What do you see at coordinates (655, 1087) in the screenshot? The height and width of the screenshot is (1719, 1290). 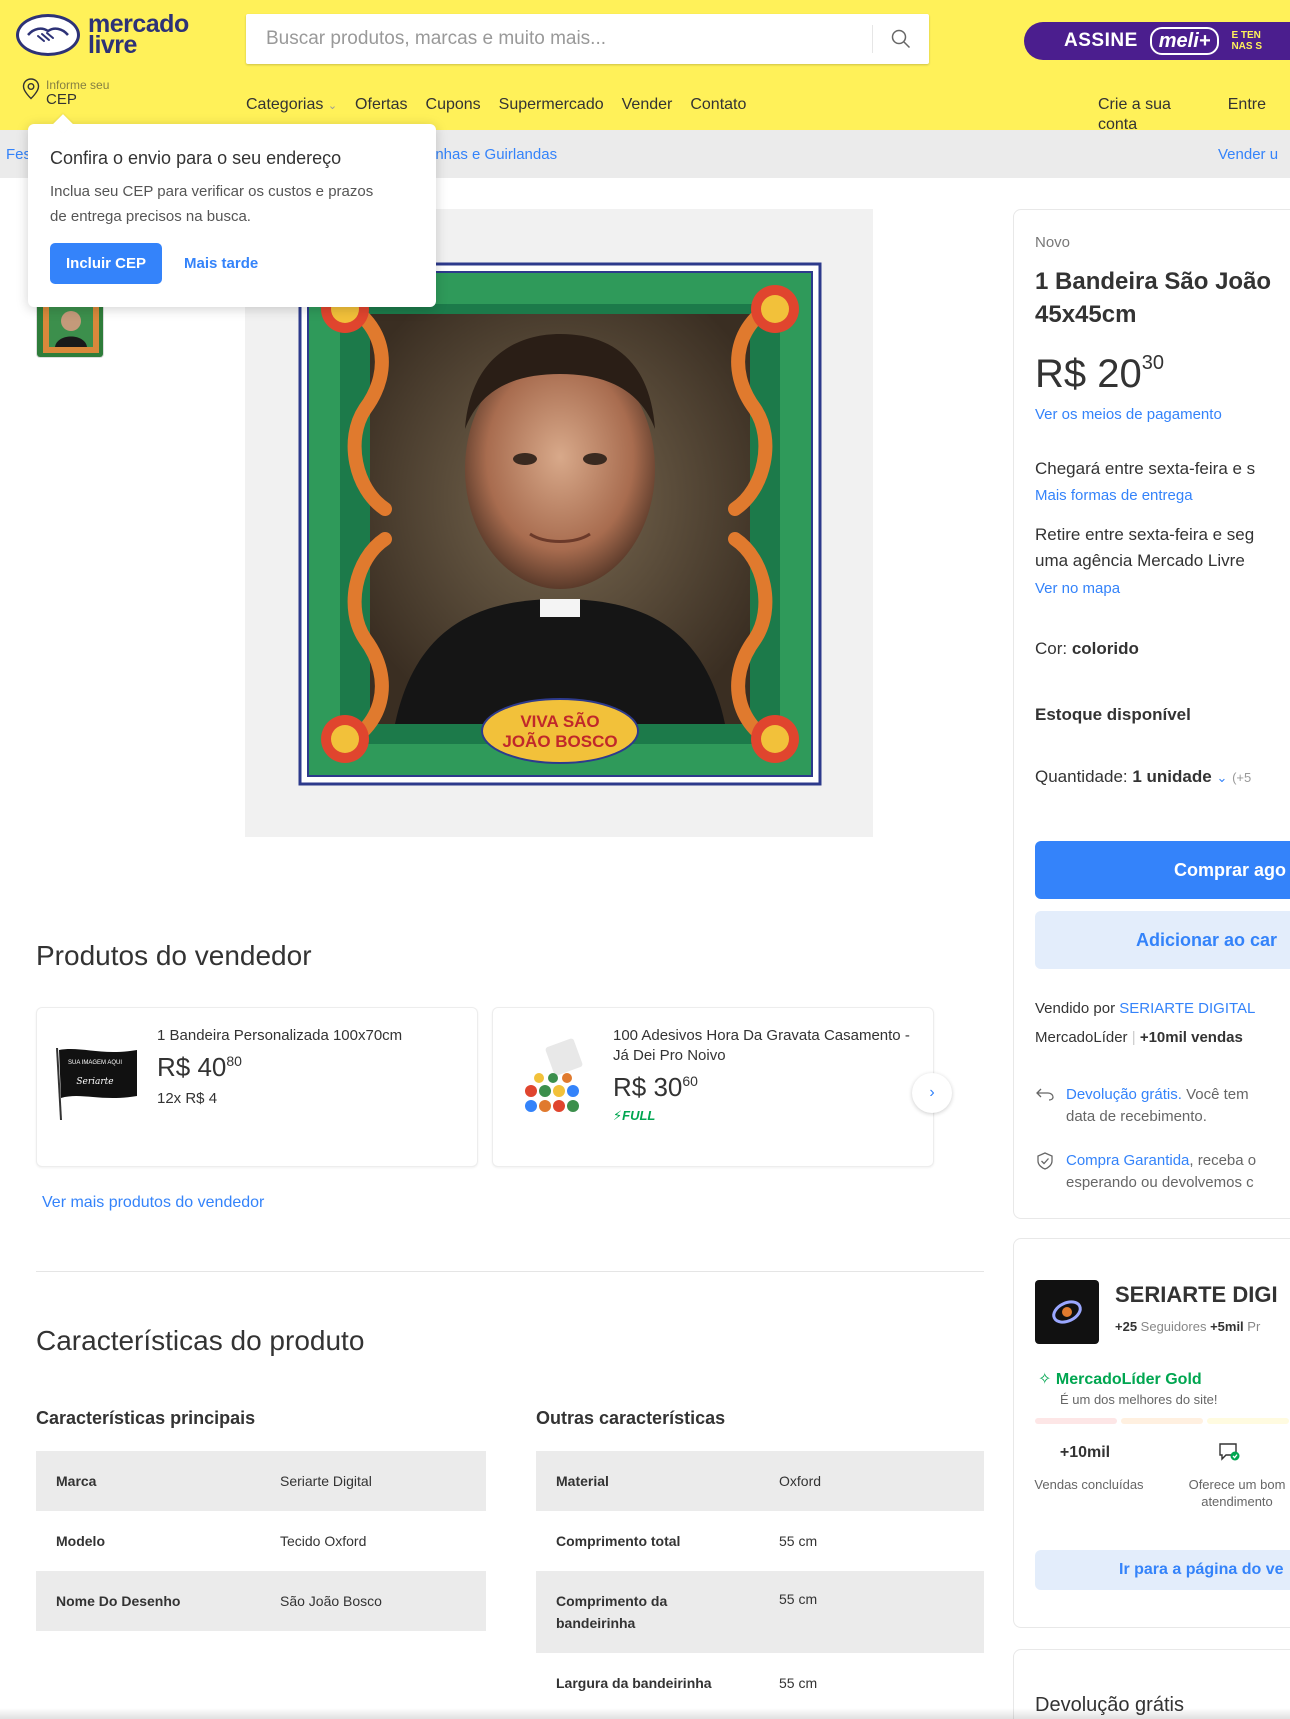 I see `card-product-price: R$ 3060` at bounding box center [655, 1087].